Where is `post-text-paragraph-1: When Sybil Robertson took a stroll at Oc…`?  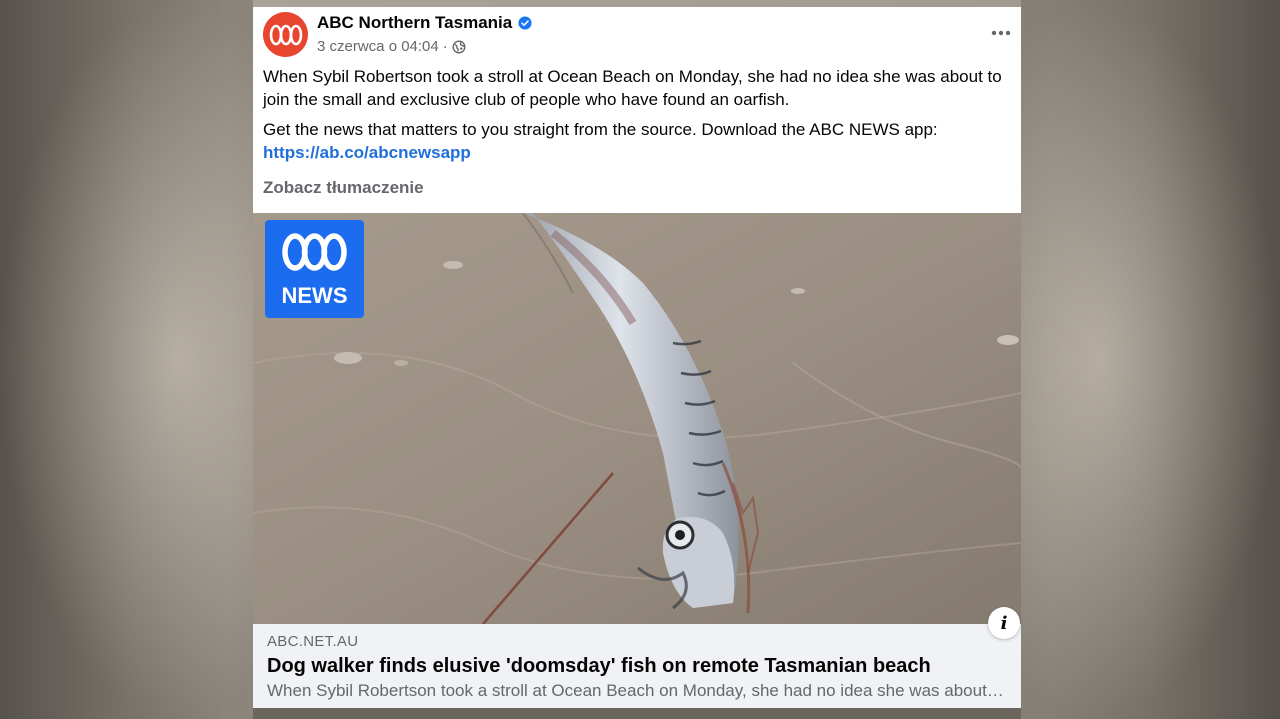
post-text-paragraph-1: When Sybil Robertson took a stroll at Oc… is located at coordinates (632, 88).